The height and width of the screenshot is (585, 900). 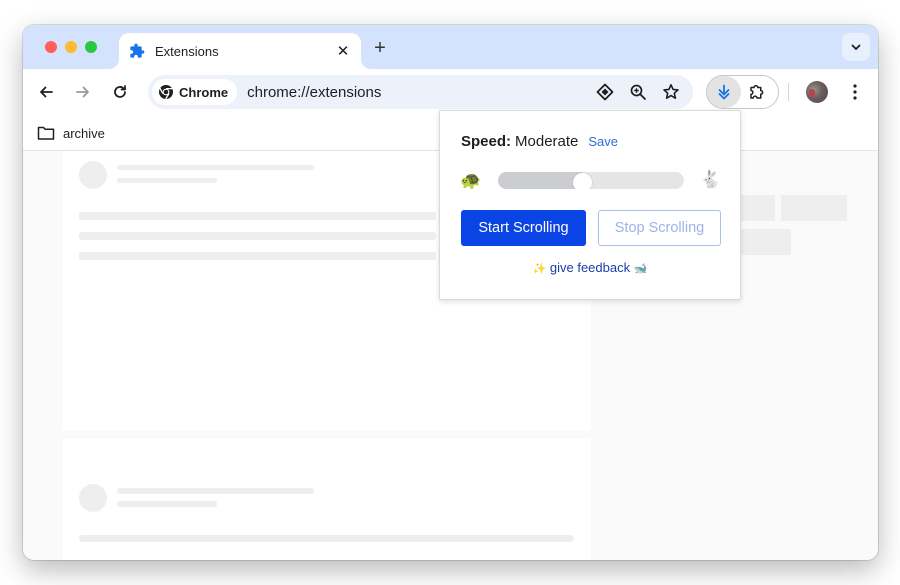 What do you see at coordinates (539, 269) in the screenshot?
I see `sparkles-icon: ✨` at bounding box center [539, 269].